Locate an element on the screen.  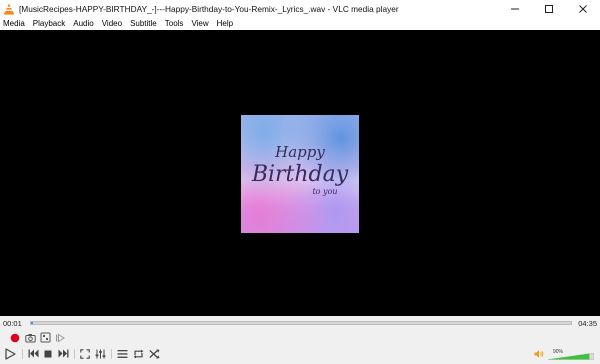
seek-progress is located at coordinates (32, 323).